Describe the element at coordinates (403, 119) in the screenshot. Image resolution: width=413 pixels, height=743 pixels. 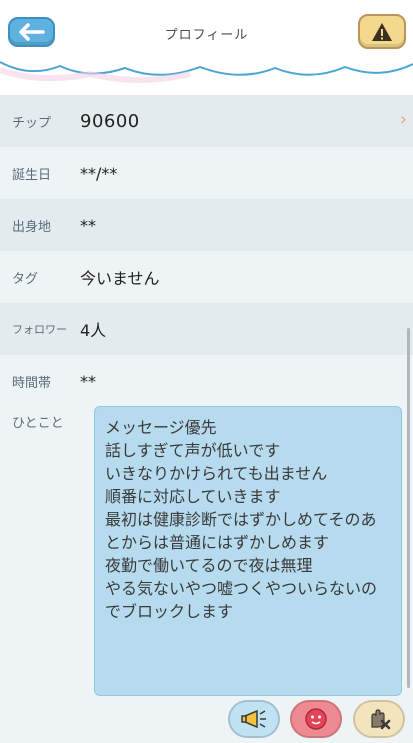
I see `chevron-right-icon: ›` at that location.